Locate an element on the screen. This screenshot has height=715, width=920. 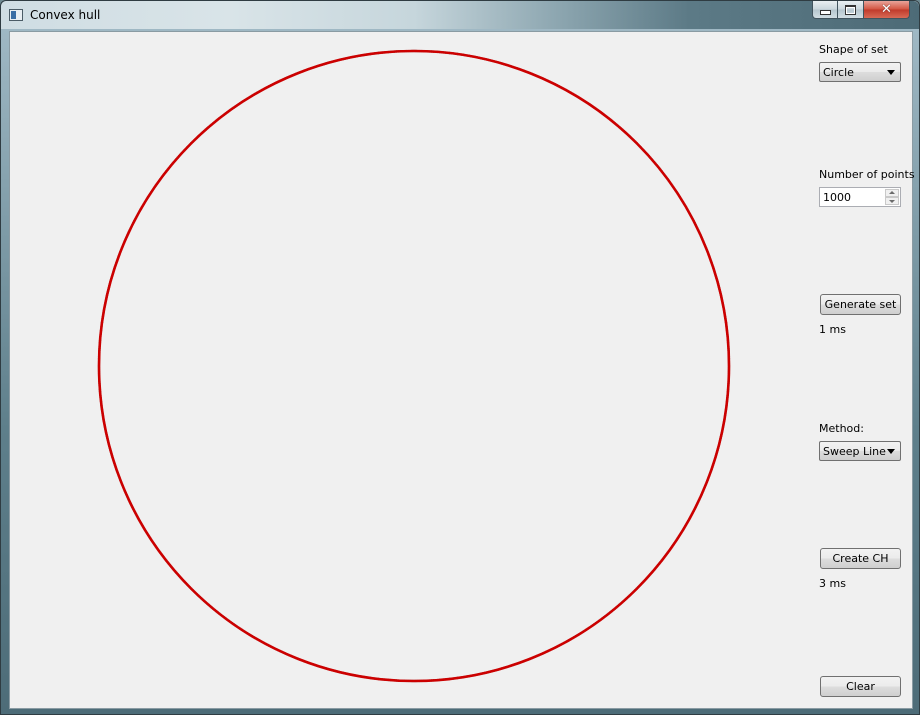
generate-time-label: 1 ms is located at coordinates (832, 329).